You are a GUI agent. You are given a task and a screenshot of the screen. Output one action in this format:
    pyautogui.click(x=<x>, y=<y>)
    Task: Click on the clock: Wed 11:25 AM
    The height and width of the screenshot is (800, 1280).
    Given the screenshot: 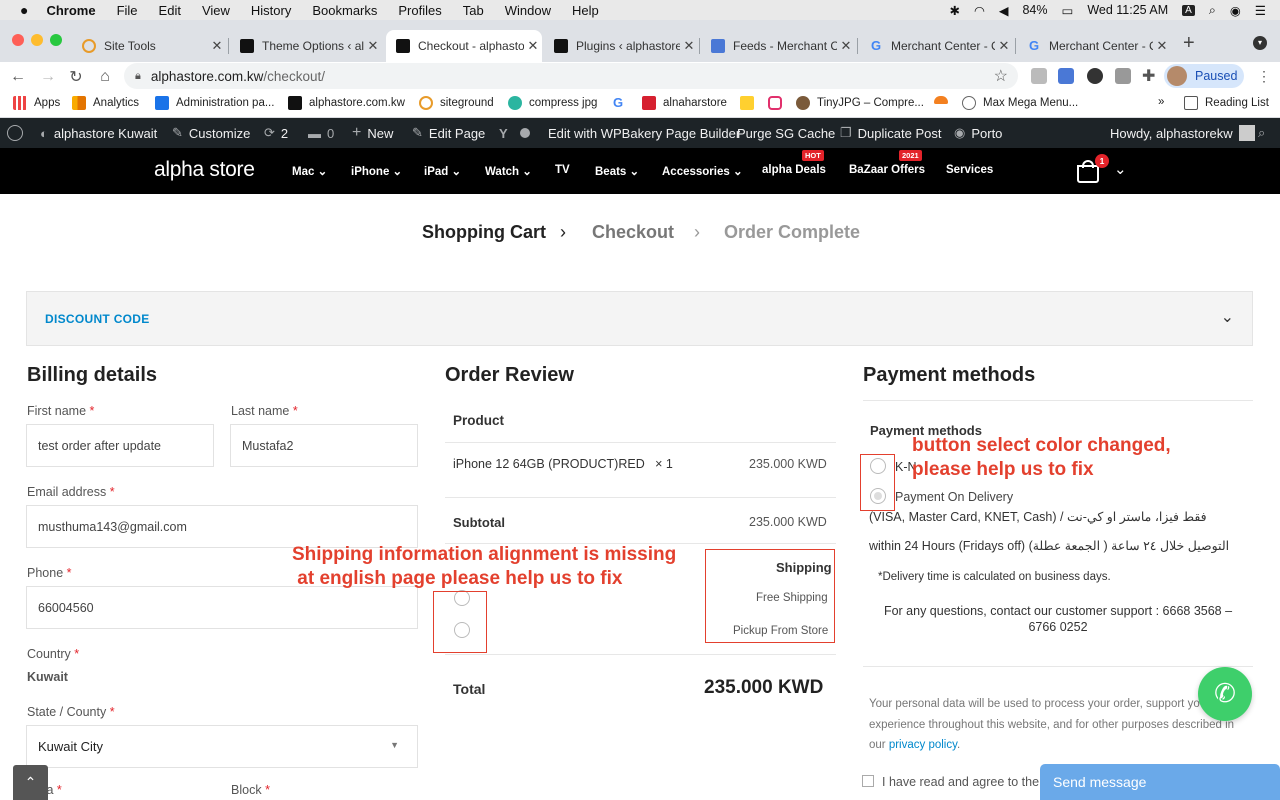 What is the action you would take?
    pyautogui.click(x=1127, y=10)
    